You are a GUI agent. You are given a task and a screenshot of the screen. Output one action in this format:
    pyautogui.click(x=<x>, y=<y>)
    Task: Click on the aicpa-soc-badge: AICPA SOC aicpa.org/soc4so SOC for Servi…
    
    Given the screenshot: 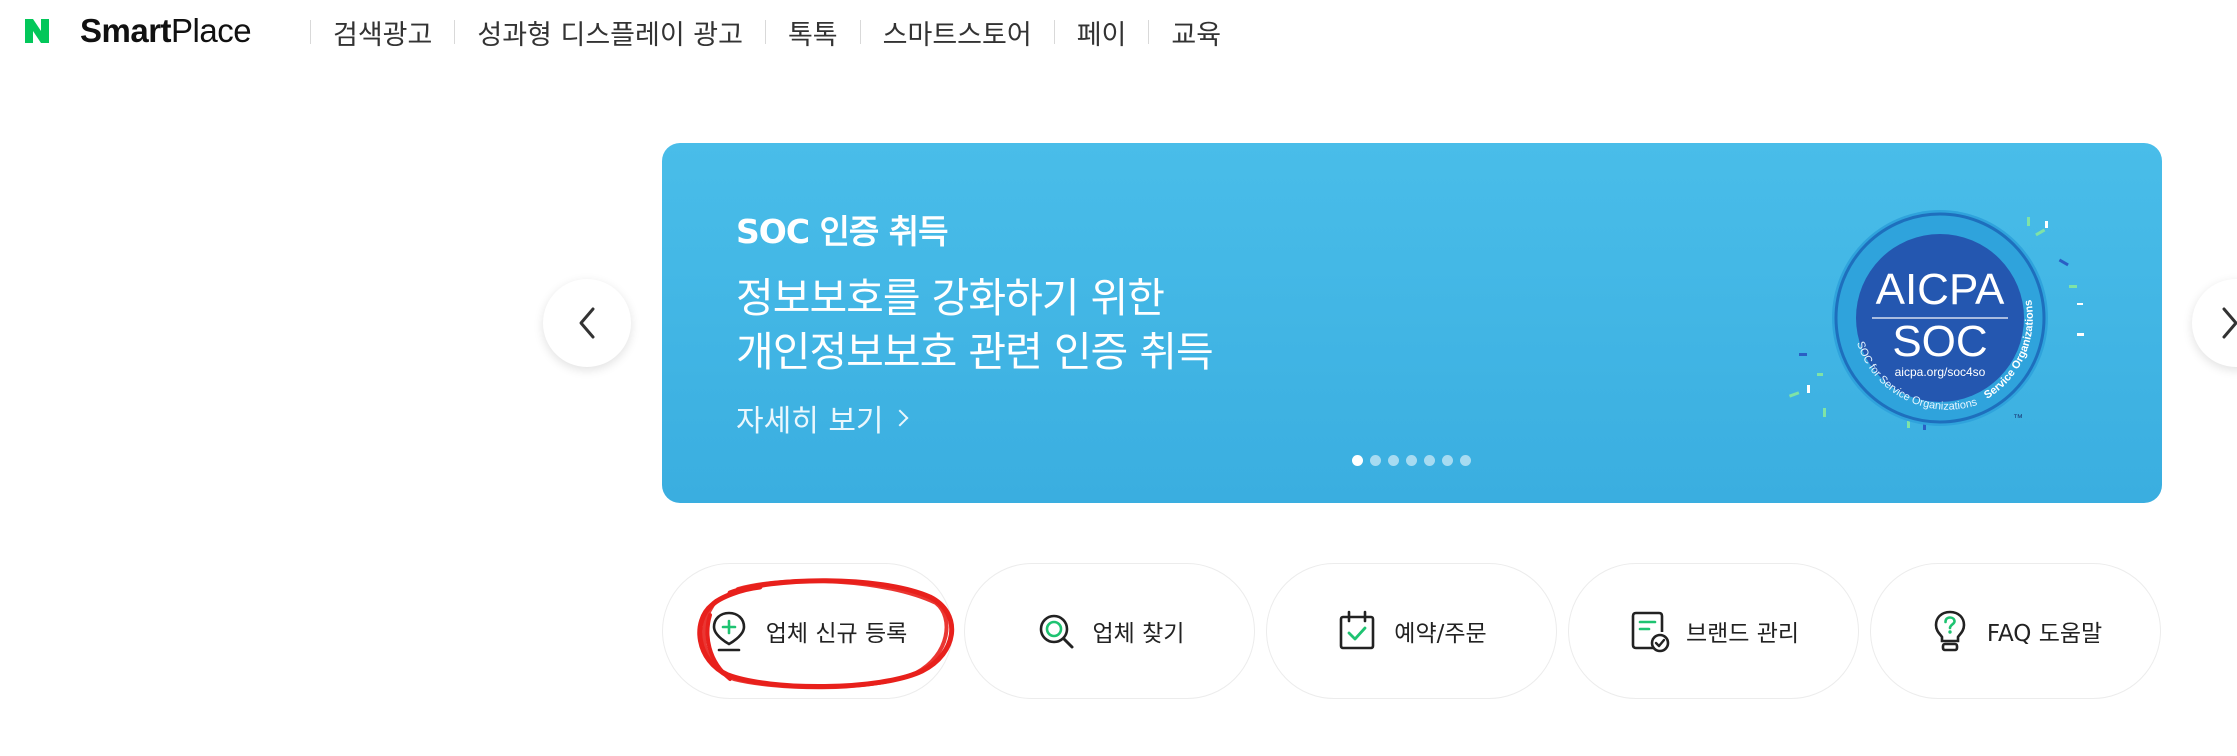 What is the action you would take?
    pyautogui.click(x=1936, y=320)
    